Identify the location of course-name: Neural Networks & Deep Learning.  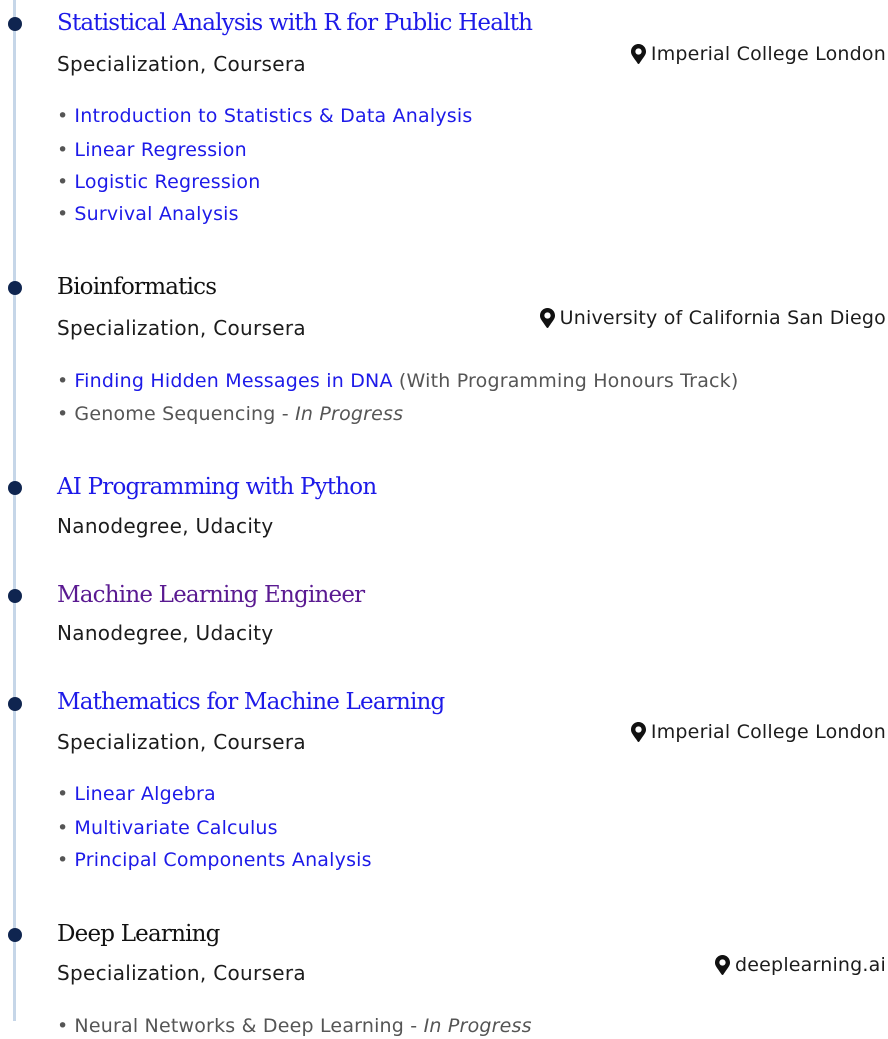
(239, 1026).